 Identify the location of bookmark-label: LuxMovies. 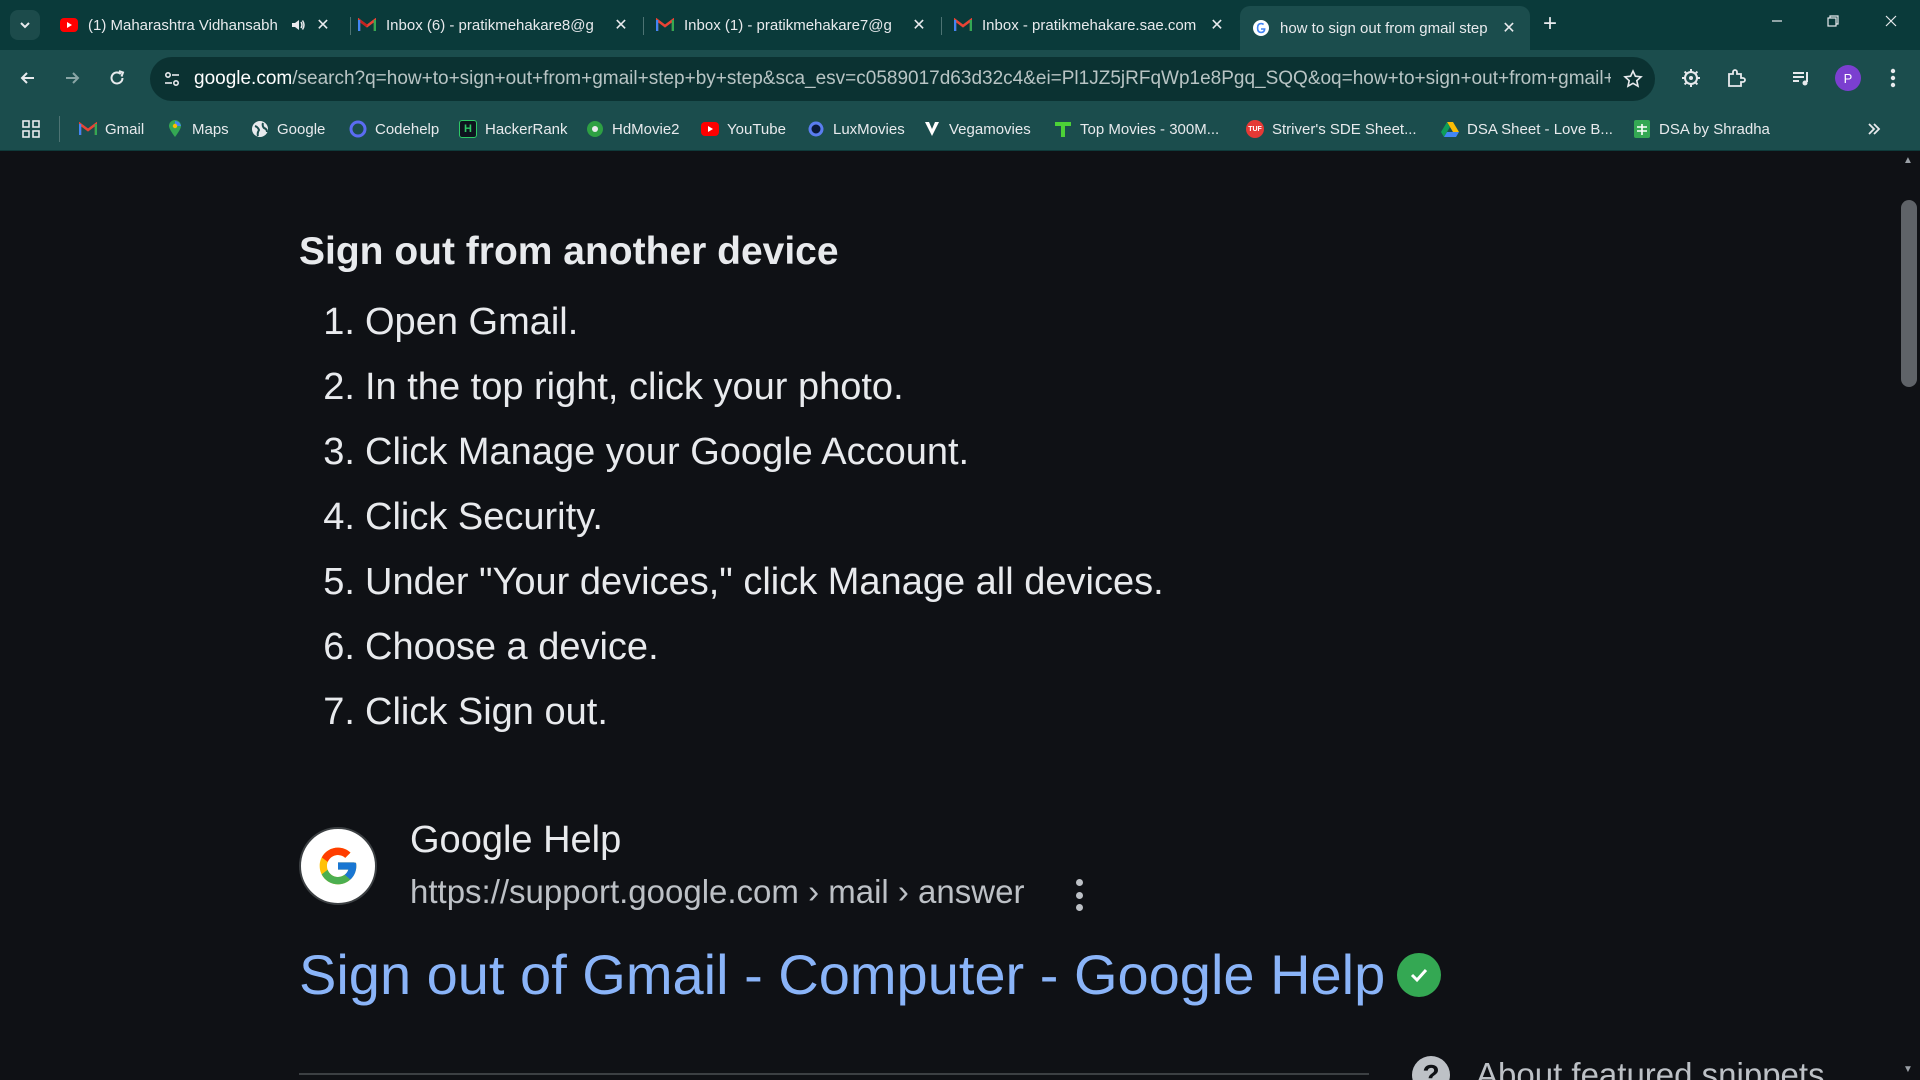
(869, 129).